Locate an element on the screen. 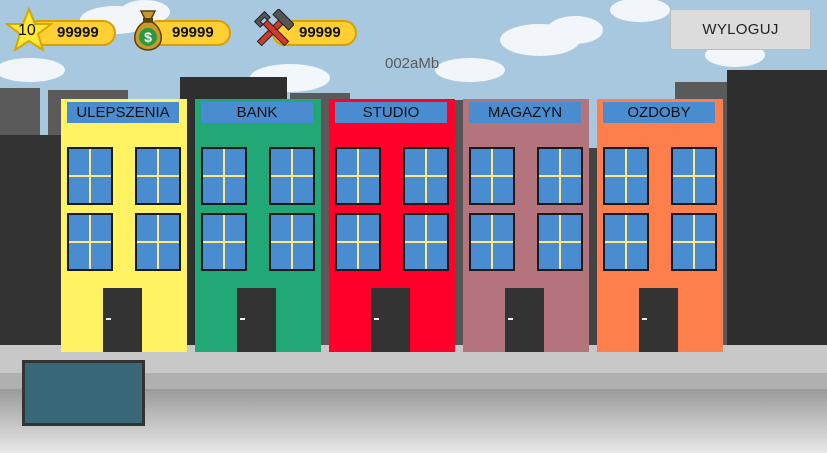 This screenshot has width=827, height=453. building-sign: BANK is located at coordinates (257, 112).